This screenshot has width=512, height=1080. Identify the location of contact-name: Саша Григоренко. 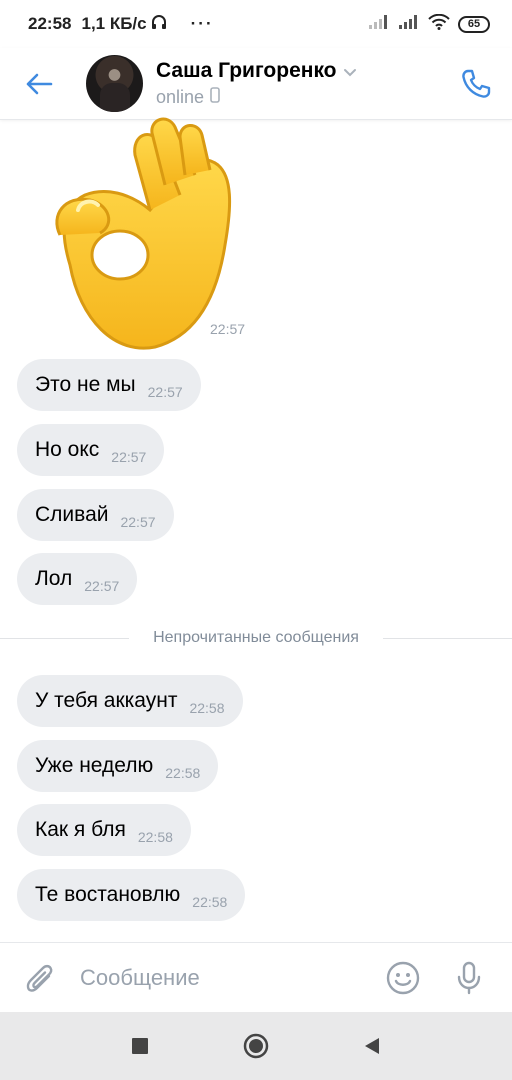
(246, 70).